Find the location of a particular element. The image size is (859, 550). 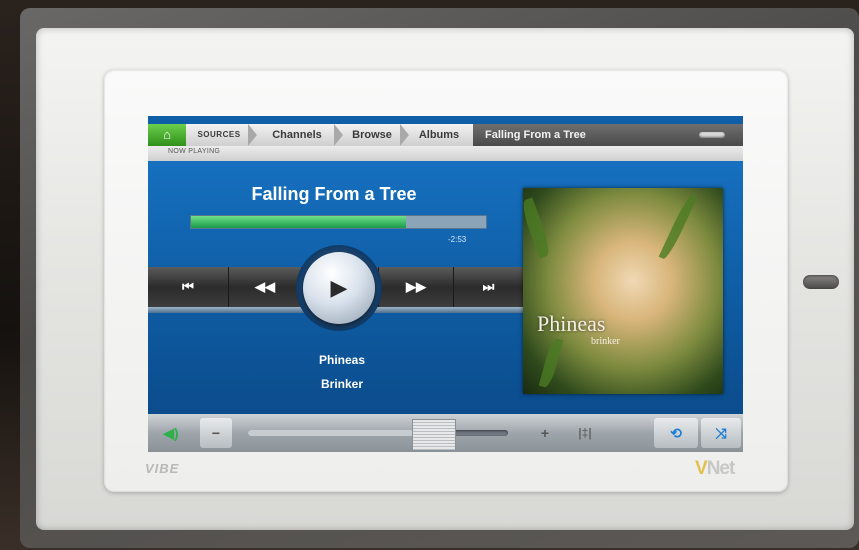

minus-icon: − is located at coordinates (216, 433).